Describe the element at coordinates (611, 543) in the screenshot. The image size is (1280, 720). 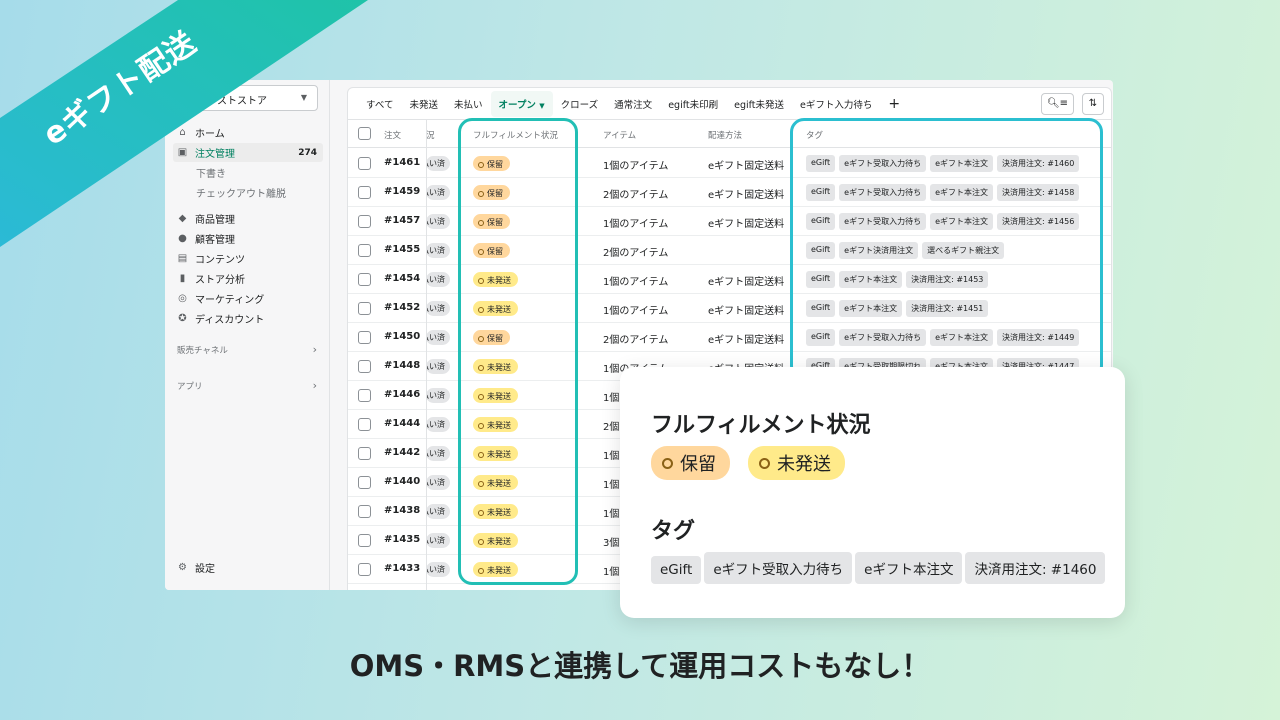
I see `items-count: 3個` at that location.